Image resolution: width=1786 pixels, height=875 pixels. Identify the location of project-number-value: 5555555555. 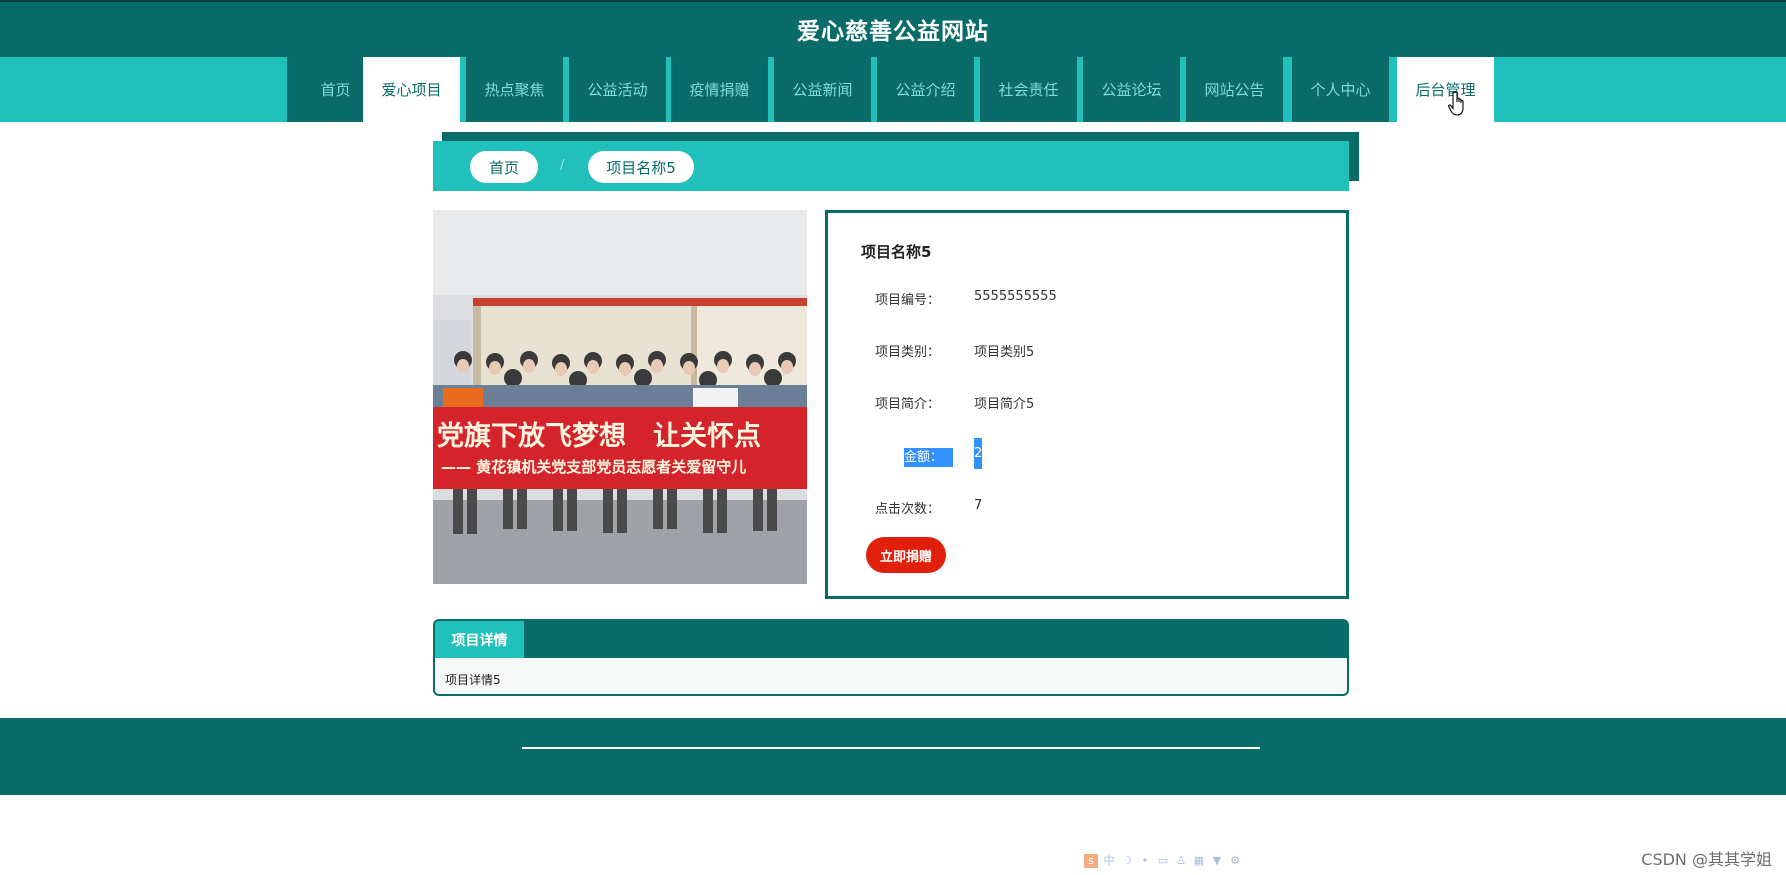
(1015, 296).